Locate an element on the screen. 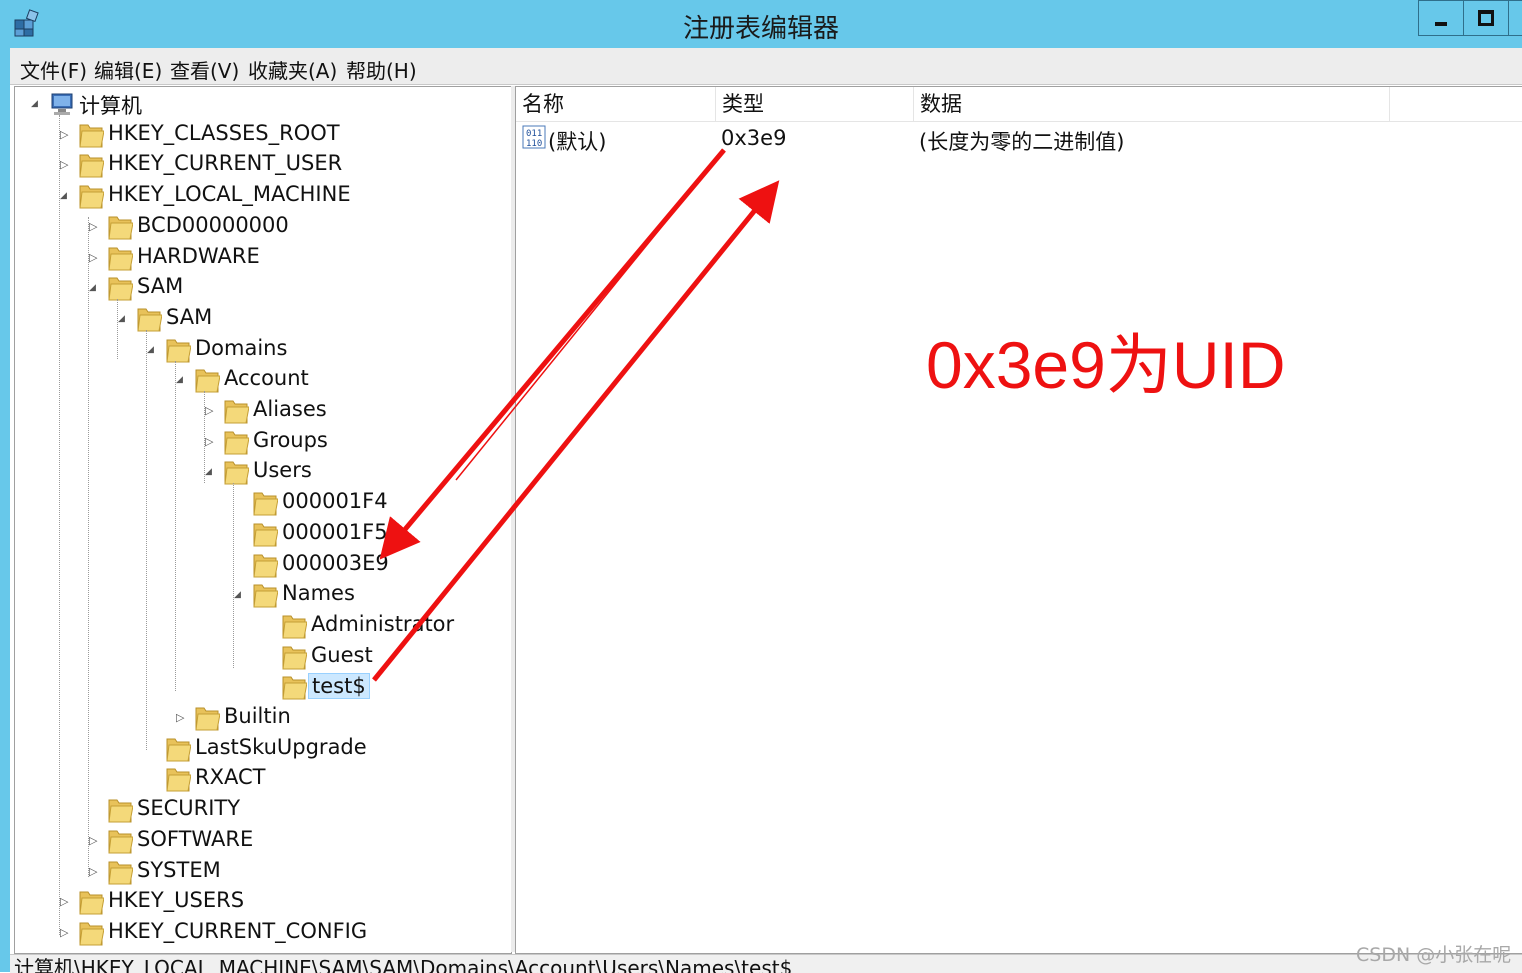 Image resolution: width=1522 pixels, height=973 pixels. tree-node-label: LastSkuUpgrade is located at coordinates (281, 746).